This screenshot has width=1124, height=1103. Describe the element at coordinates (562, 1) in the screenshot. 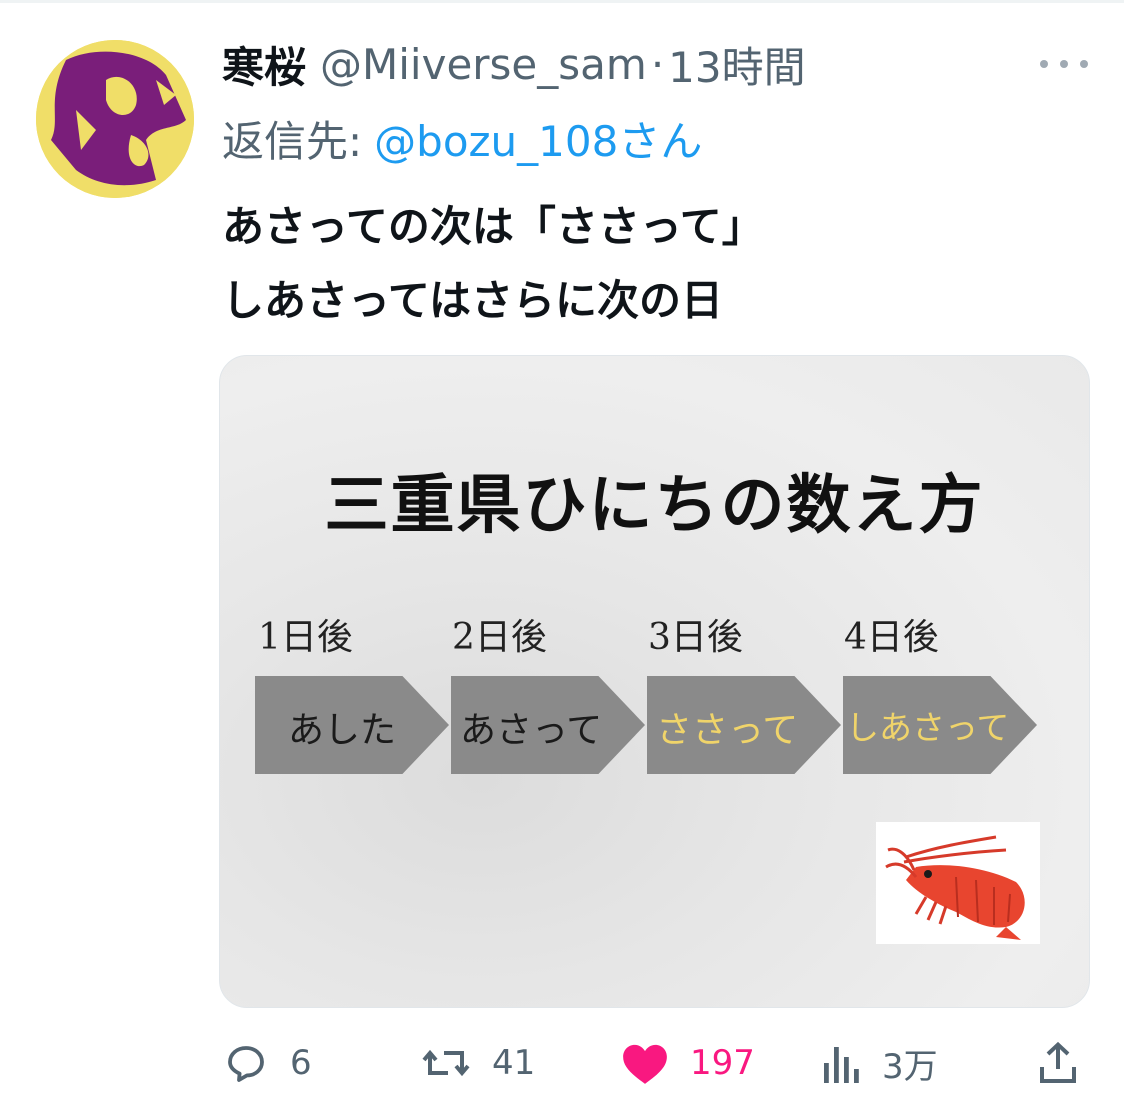

I see `top-divider` at that location.